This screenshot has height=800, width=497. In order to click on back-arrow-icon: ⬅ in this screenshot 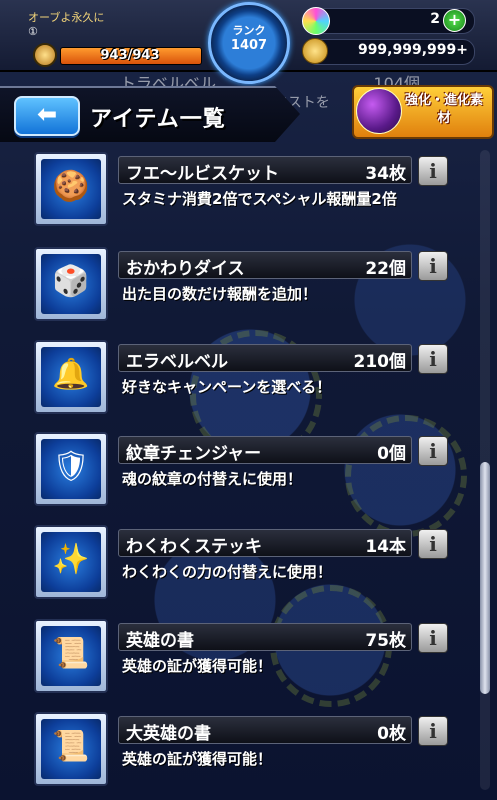, I will do `click(47, 114)`.